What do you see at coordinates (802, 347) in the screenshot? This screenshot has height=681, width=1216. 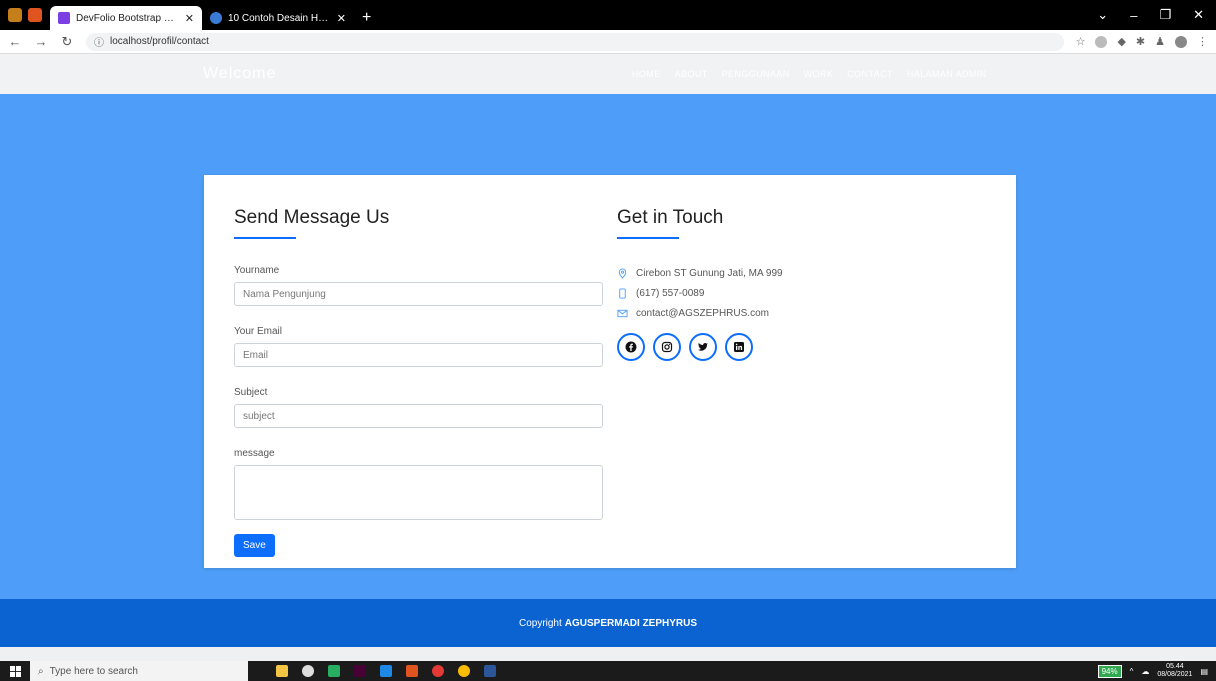 I see `social-links` at bounding box center [802, 347].